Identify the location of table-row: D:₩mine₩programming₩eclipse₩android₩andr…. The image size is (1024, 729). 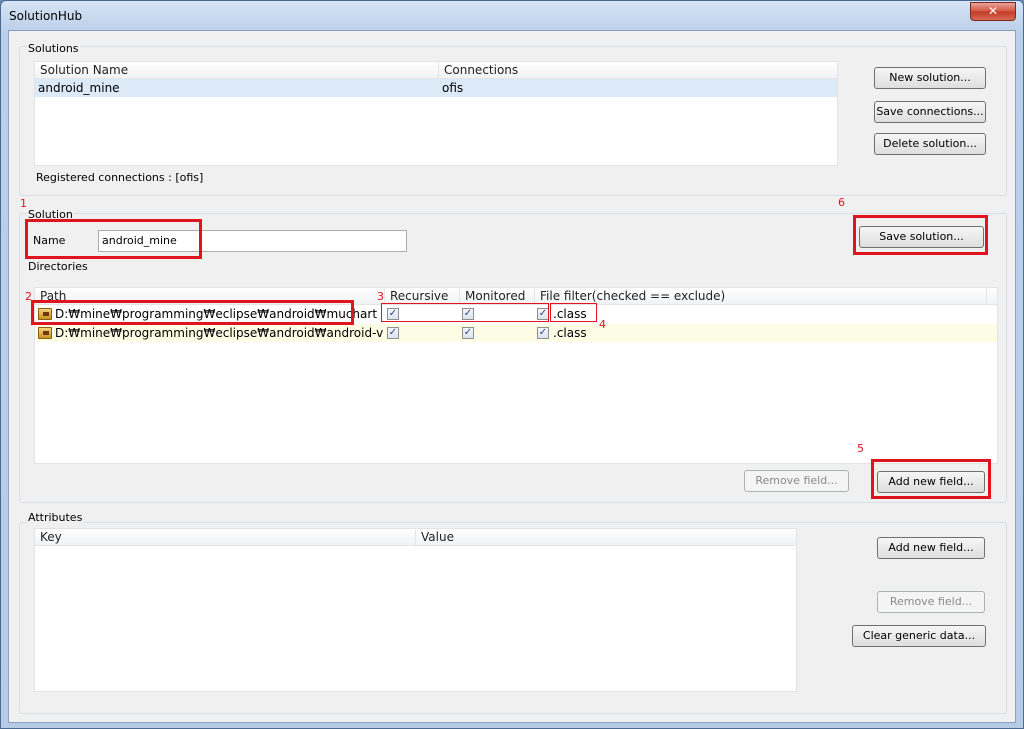
(516, 333).